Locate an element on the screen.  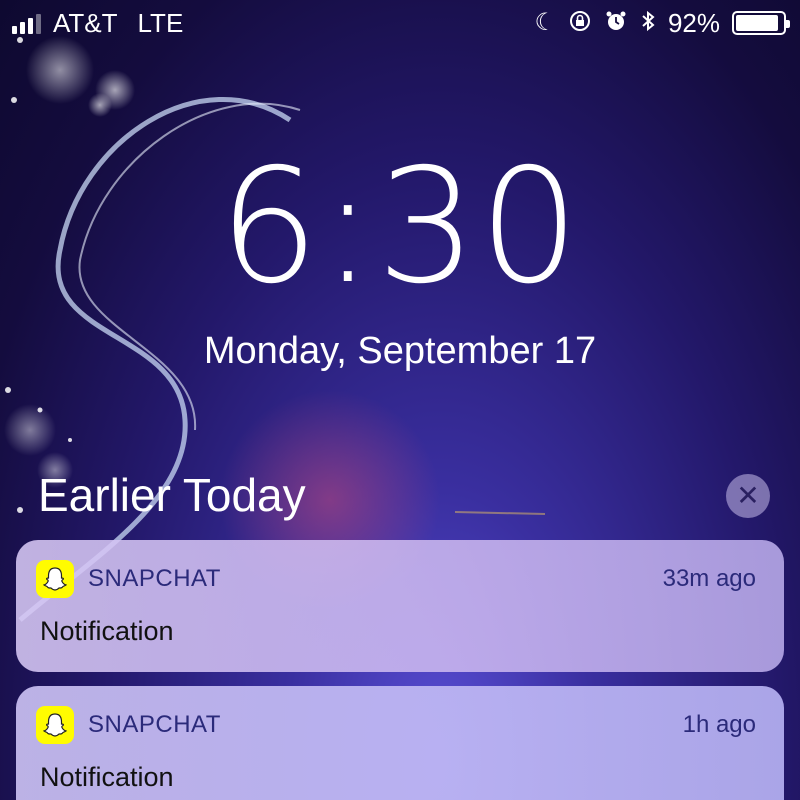
status-bar-right: ☾ 92% is located at coordinates (662, 23).